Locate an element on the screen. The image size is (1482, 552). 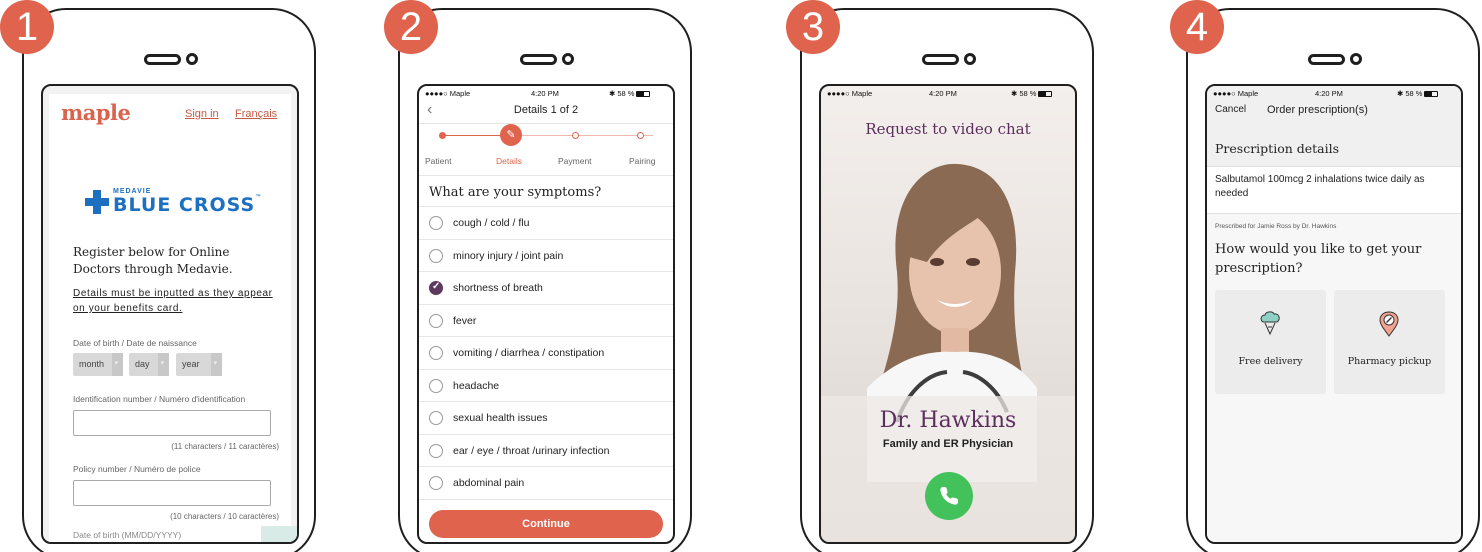
policy-number-input is located at coordinates (172, 493).